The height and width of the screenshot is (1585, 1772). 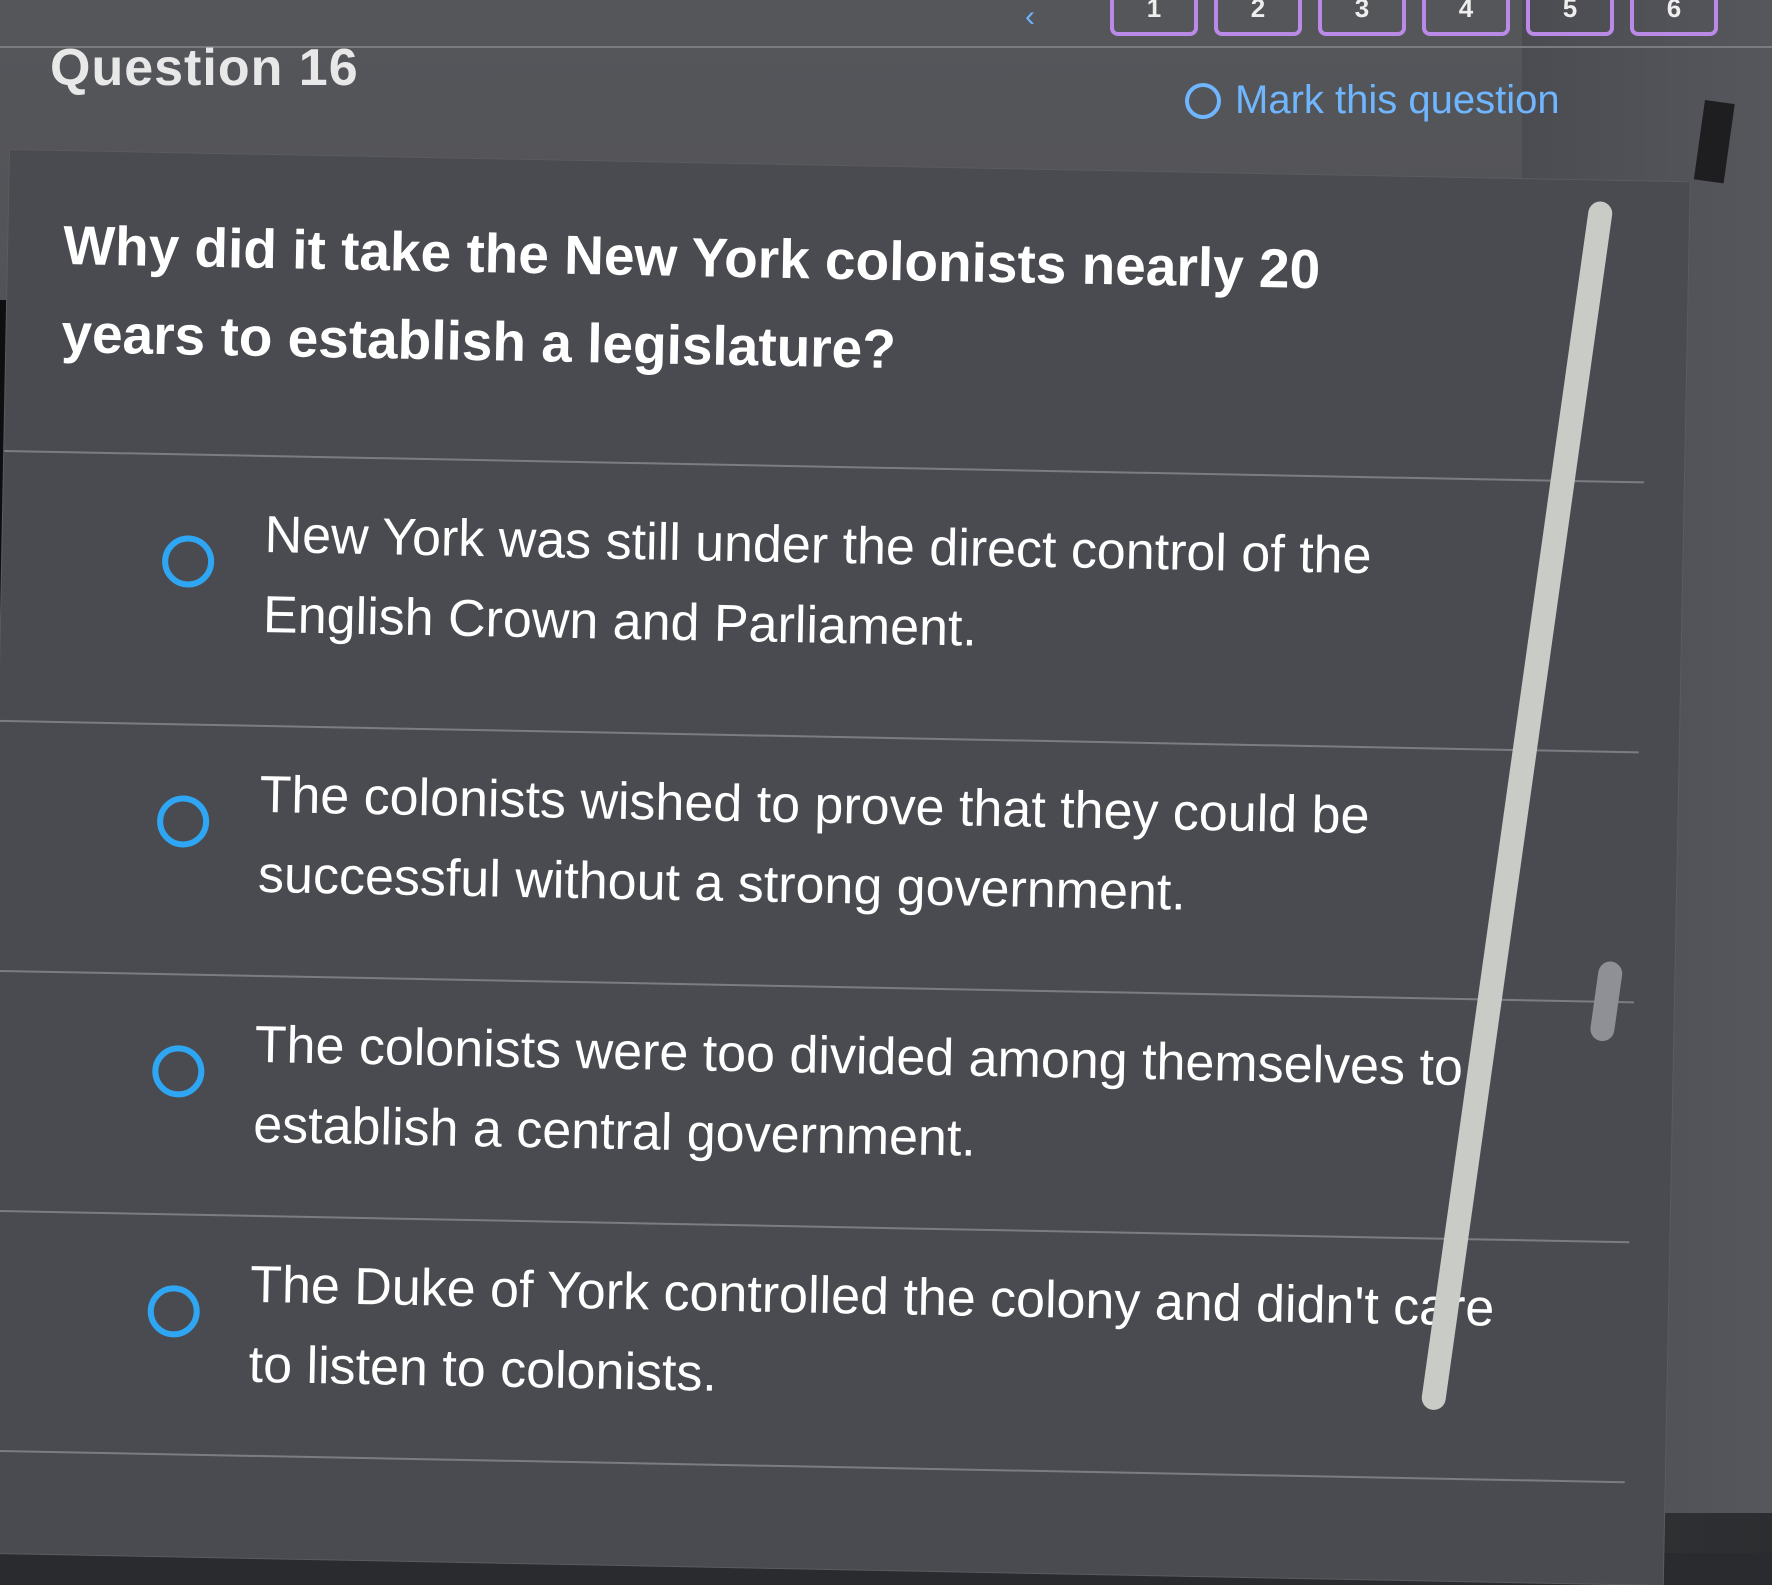 What do you see at coordinates (1466, 18) in the screenshot?
I see `nav-question-4: 4` at bounding box center [1466, 18].